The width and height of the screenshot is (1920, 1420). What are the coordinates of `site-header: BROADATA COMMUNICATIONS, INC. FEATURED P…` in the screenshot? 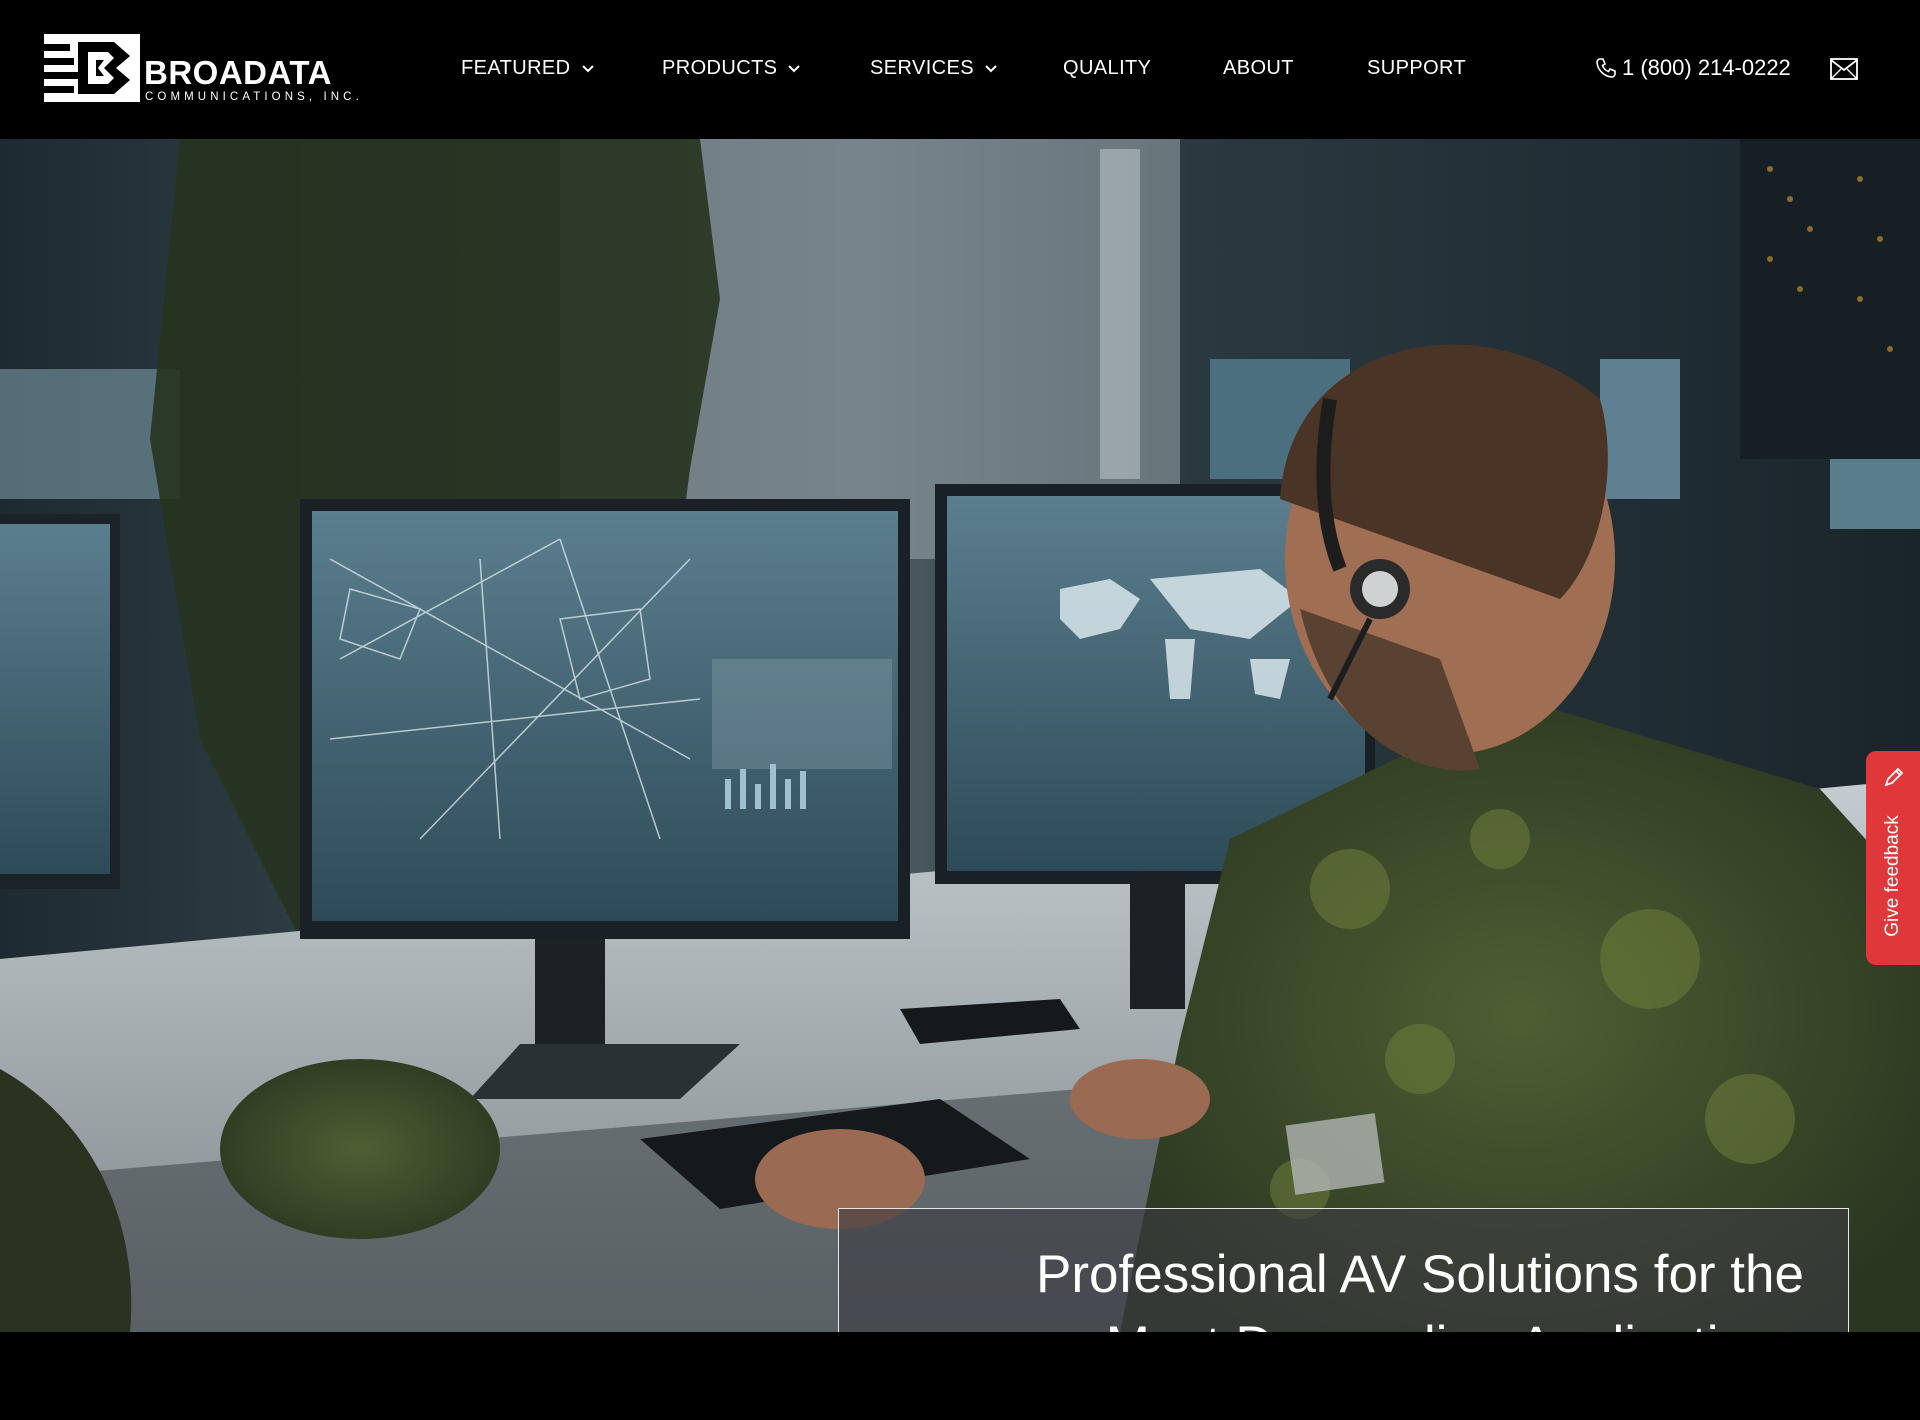 It's located at (960, 69).